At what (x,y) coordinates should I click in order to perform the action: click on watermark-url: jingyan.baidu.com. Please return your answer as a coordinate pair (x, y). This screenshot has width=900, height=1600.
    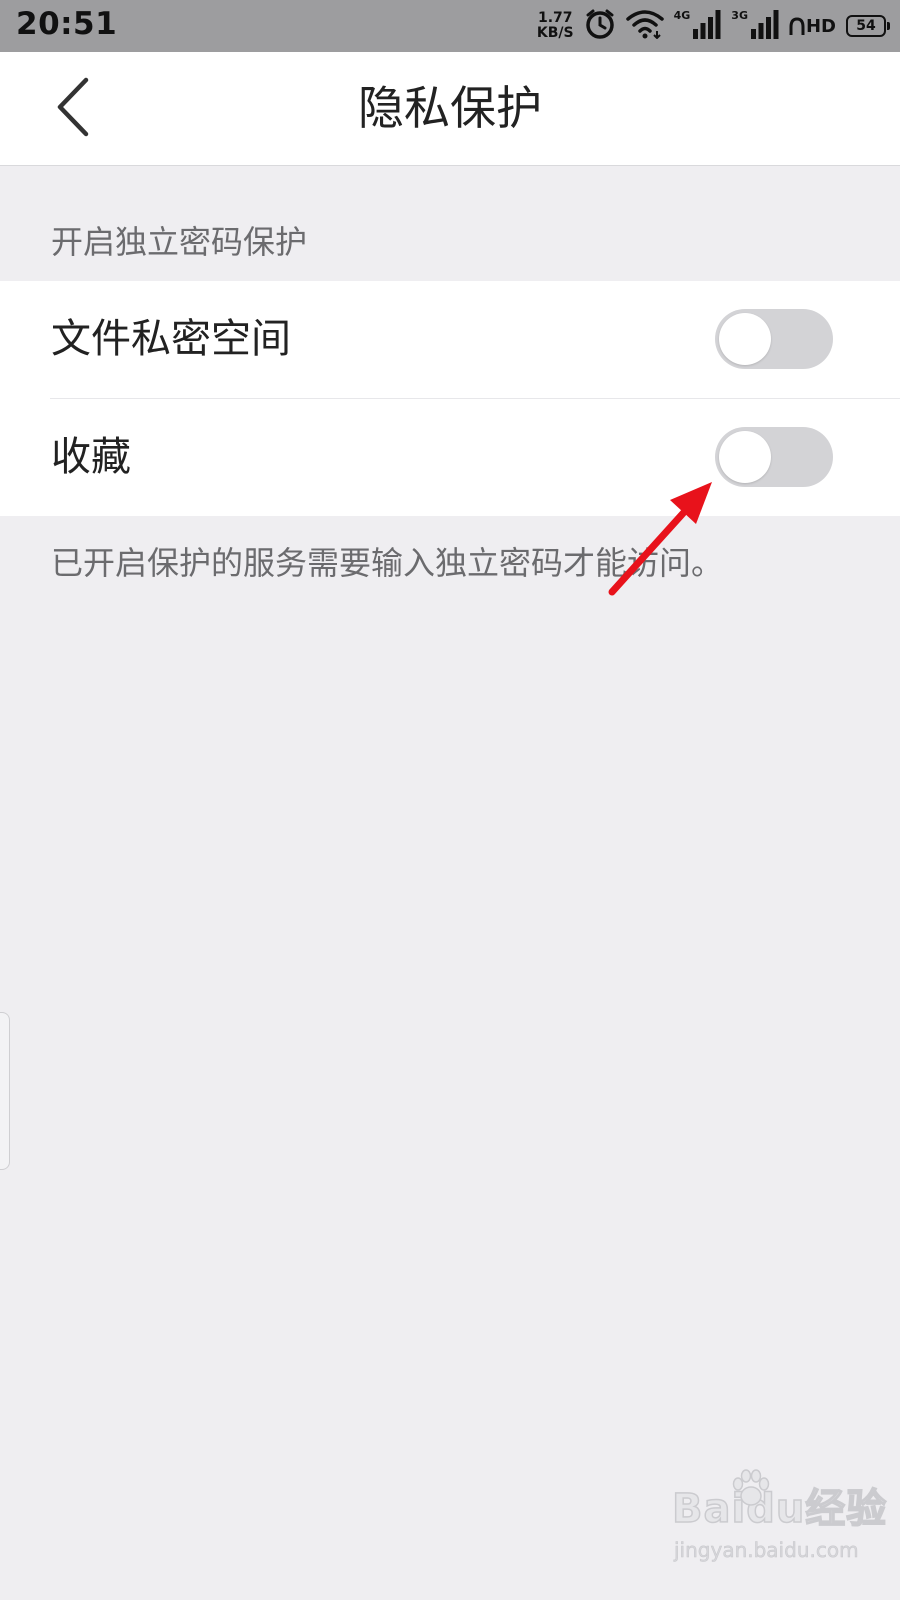
    Looking at the image, I should click on (766, 1550).